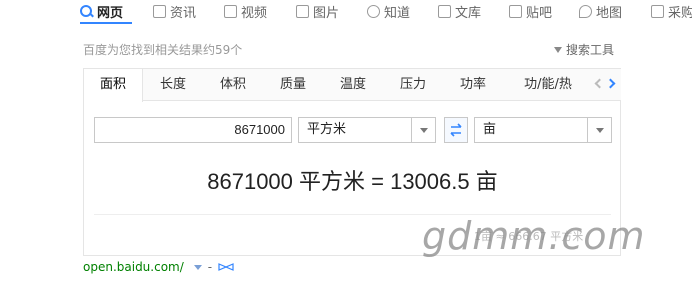 This screenshot has height=299, width=692. Describe the element at coordinates (515, 11) in the screenshot. I see `tieba-icon` at that location.